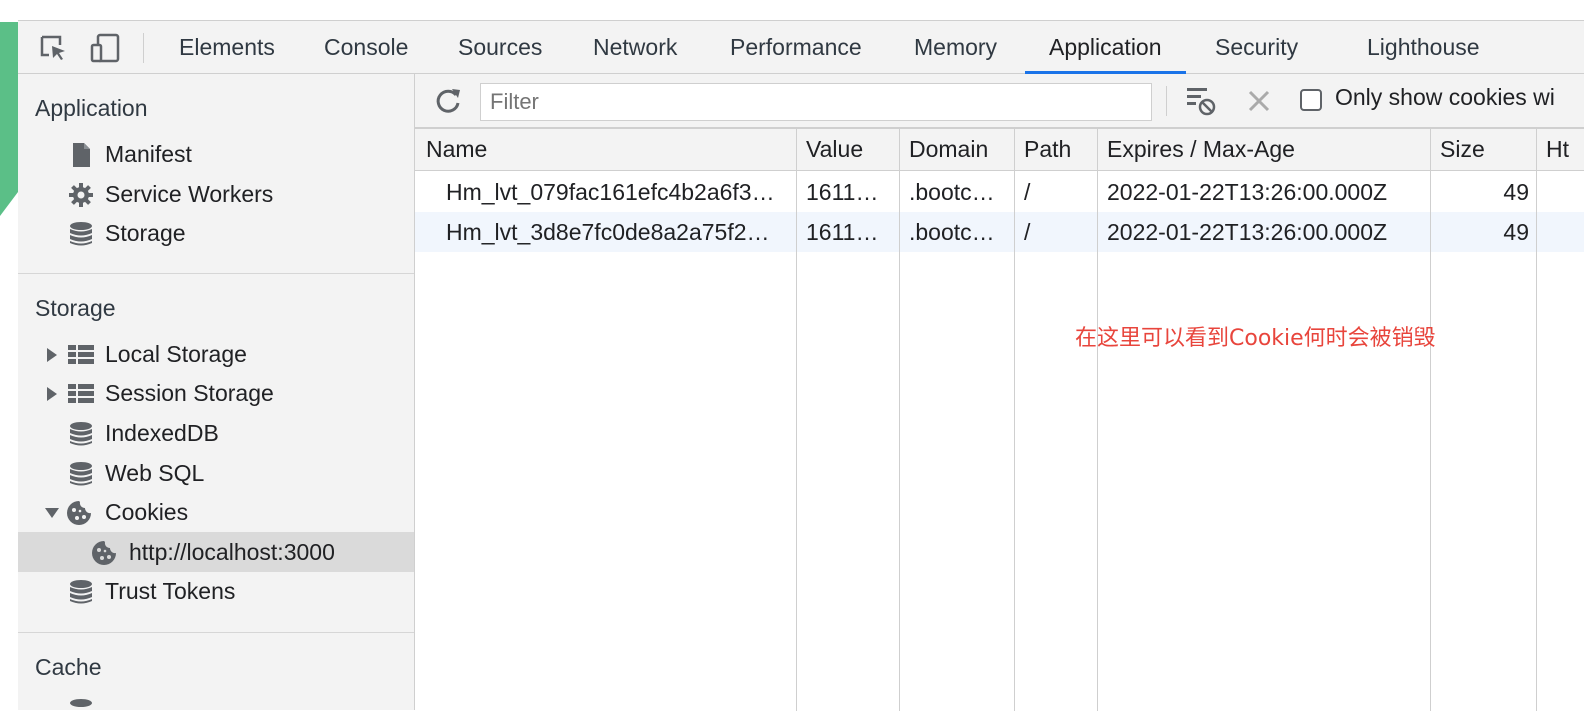 The image size is (1584, 711). Describe the element at coordinates (834, 149) in the screenshot. I see `column-header-value: Value` at that location.